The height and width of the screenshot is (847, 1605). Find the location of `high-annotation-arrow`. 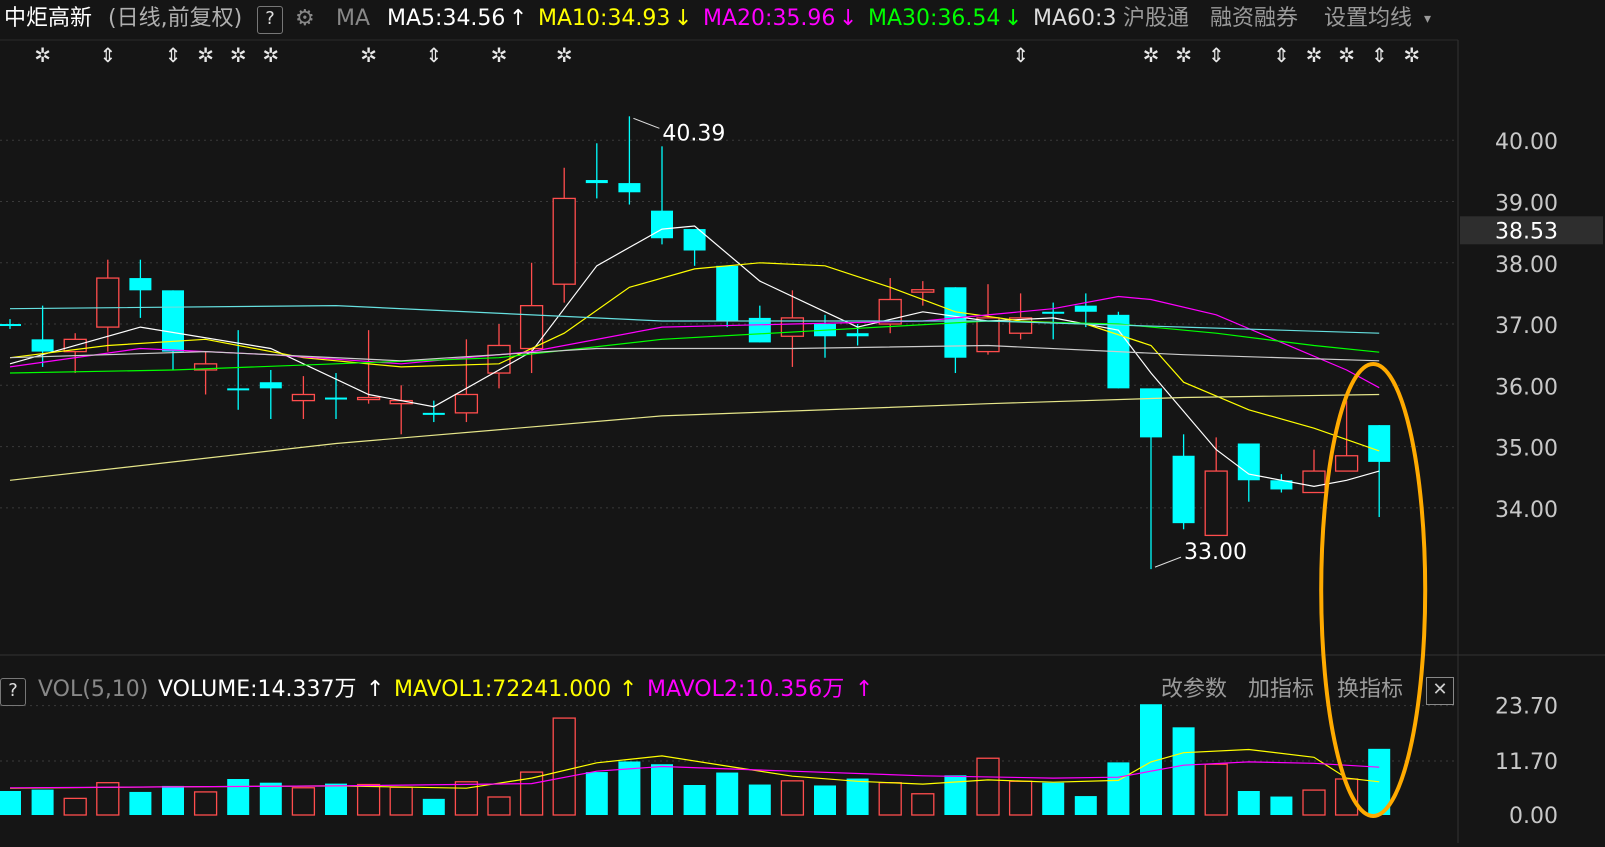

high-annotation-arrow is located at coordinates (646, 123).